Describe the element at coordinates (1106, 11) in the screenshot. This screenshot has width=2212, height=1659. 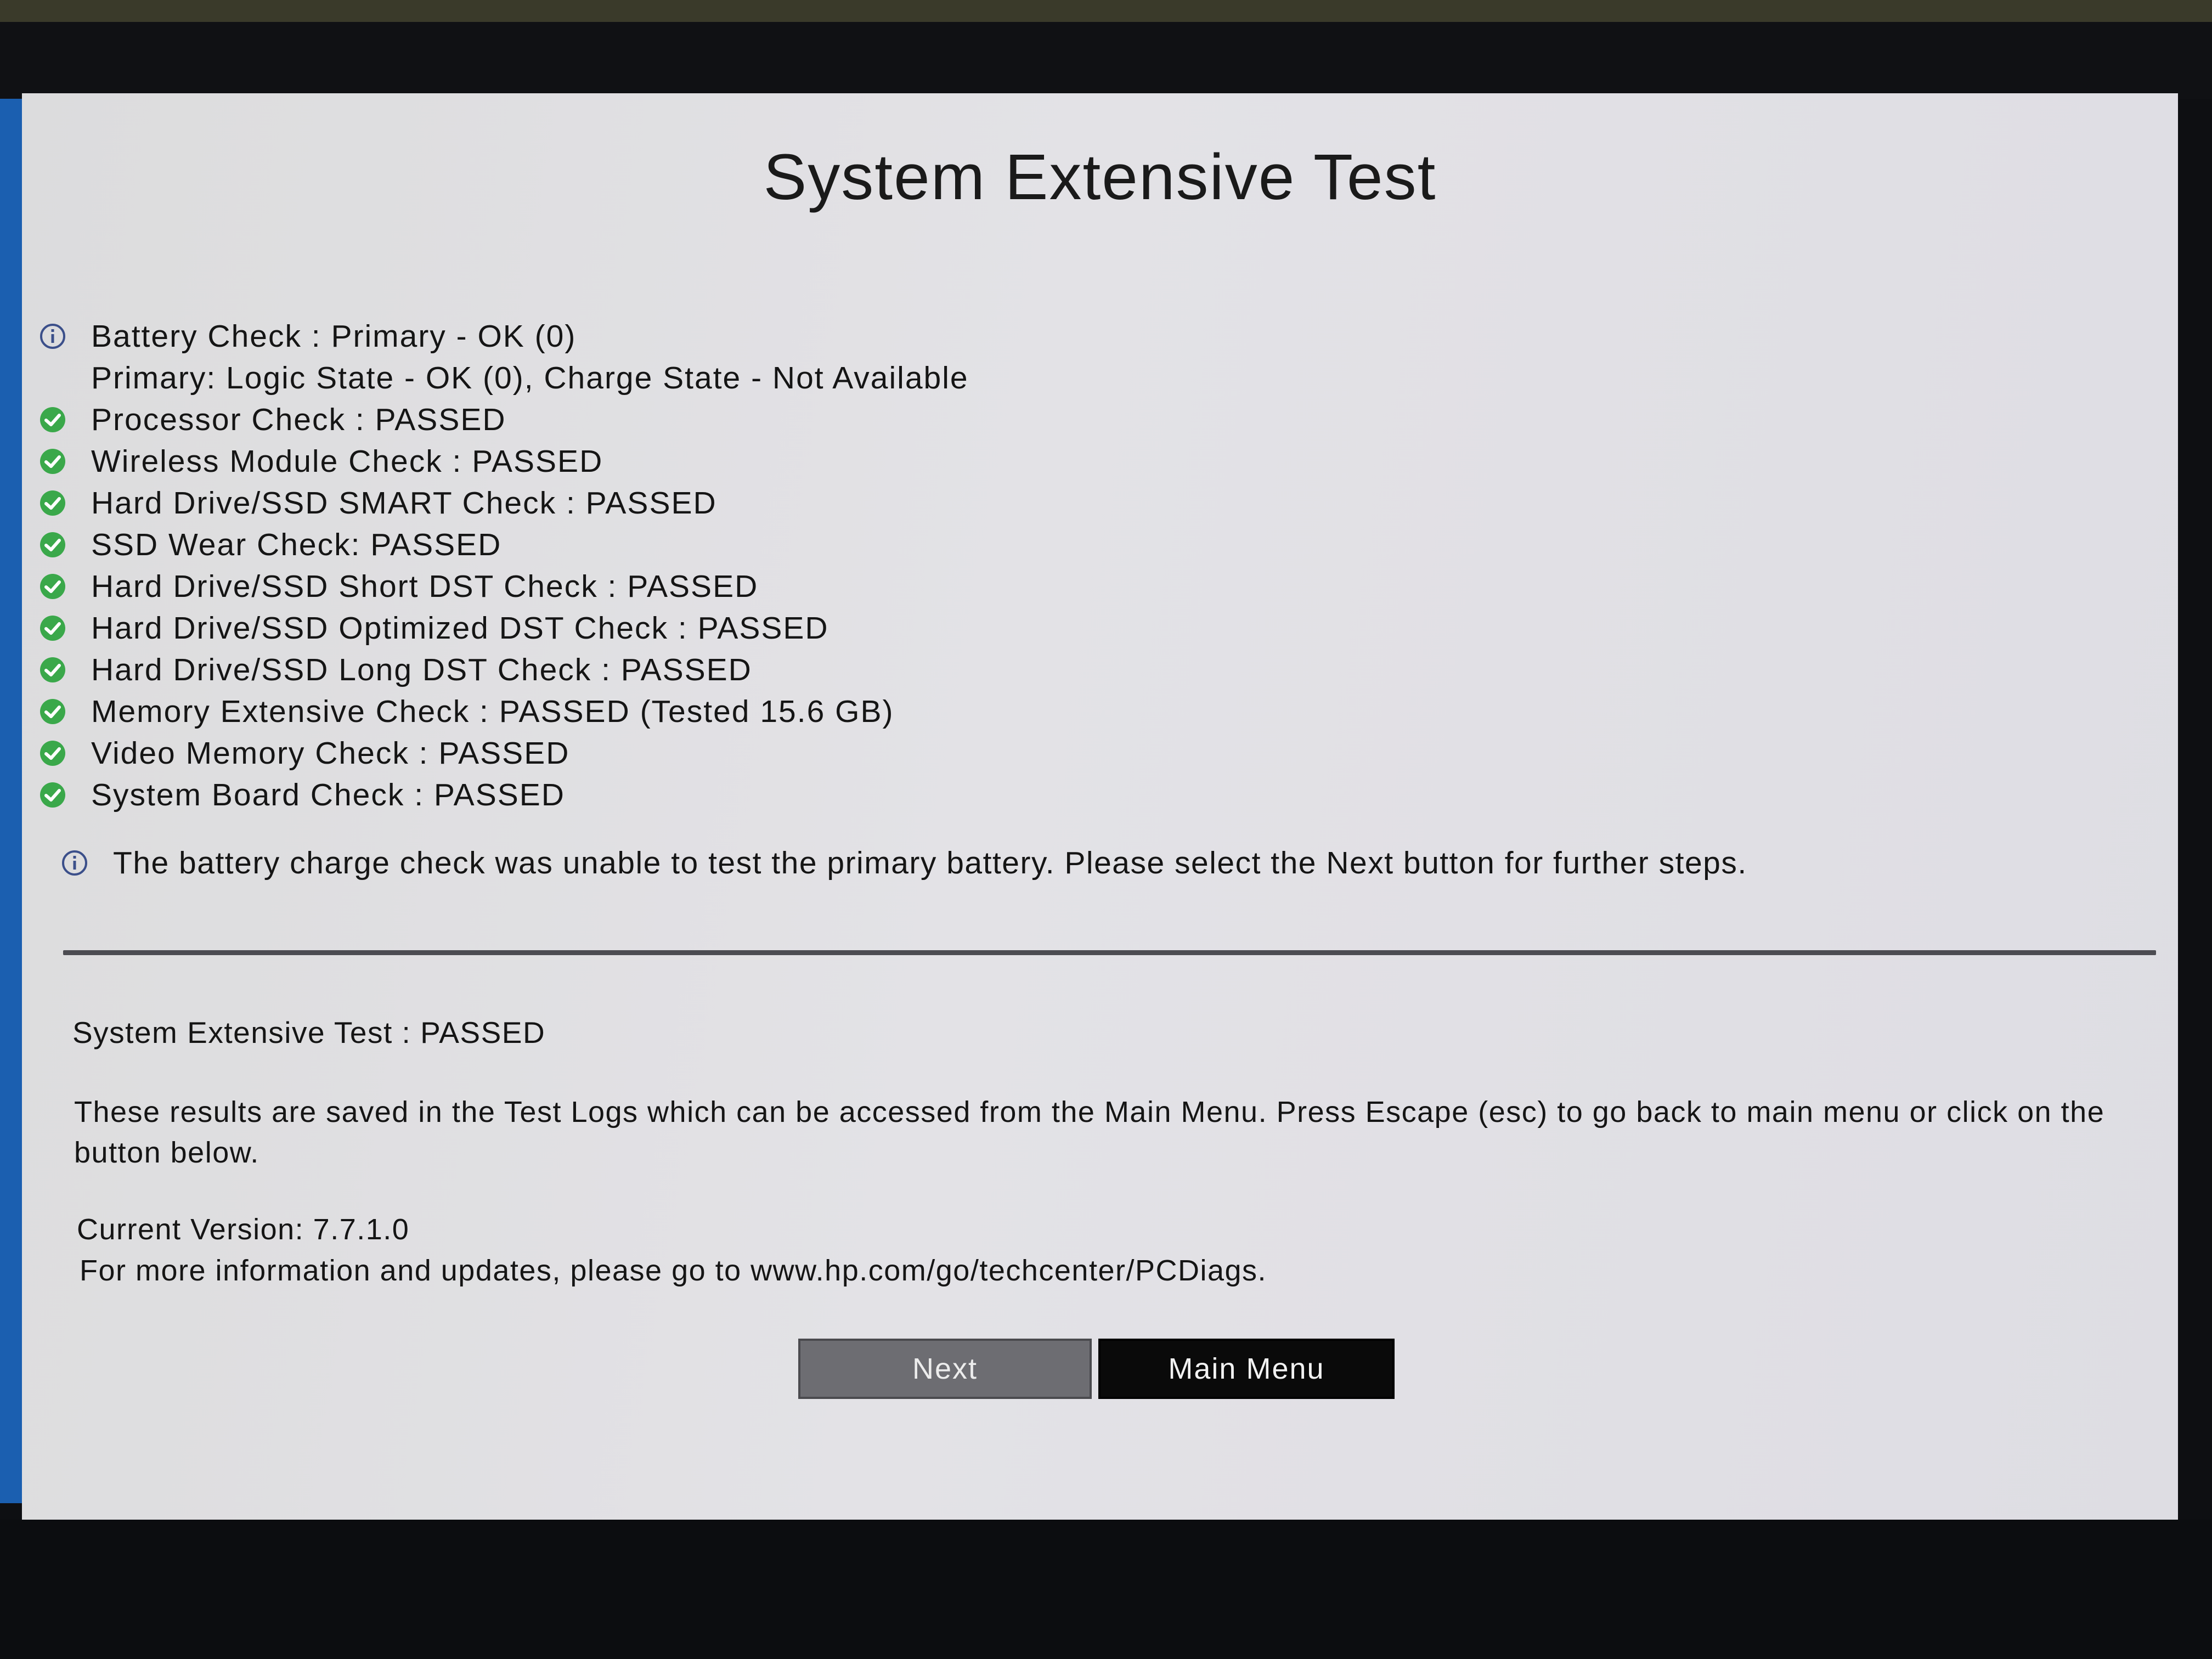
I see `camera-top-strip` at that location.